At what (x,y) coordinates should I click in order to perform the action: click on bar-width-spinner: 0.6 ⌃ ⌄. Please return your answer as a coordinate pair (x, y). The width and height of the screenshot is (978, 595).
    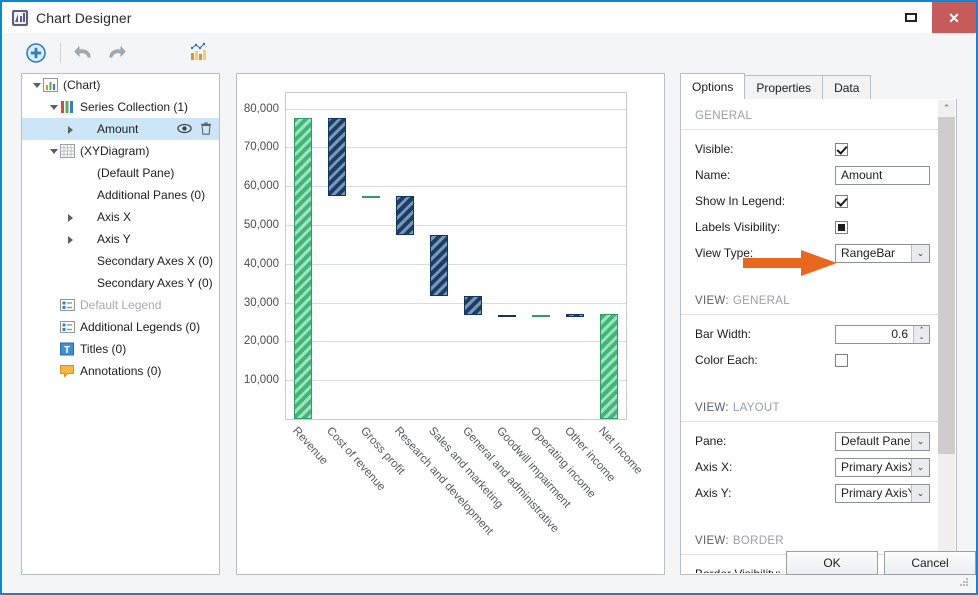
    Looking at the image, I should click on (882, 334).